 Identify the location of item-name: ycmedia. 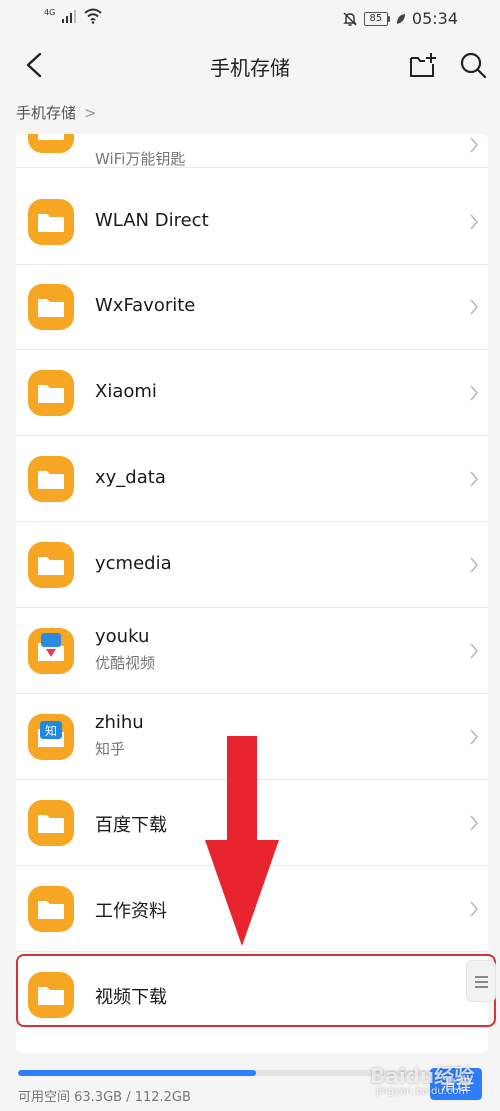
(133, 563).